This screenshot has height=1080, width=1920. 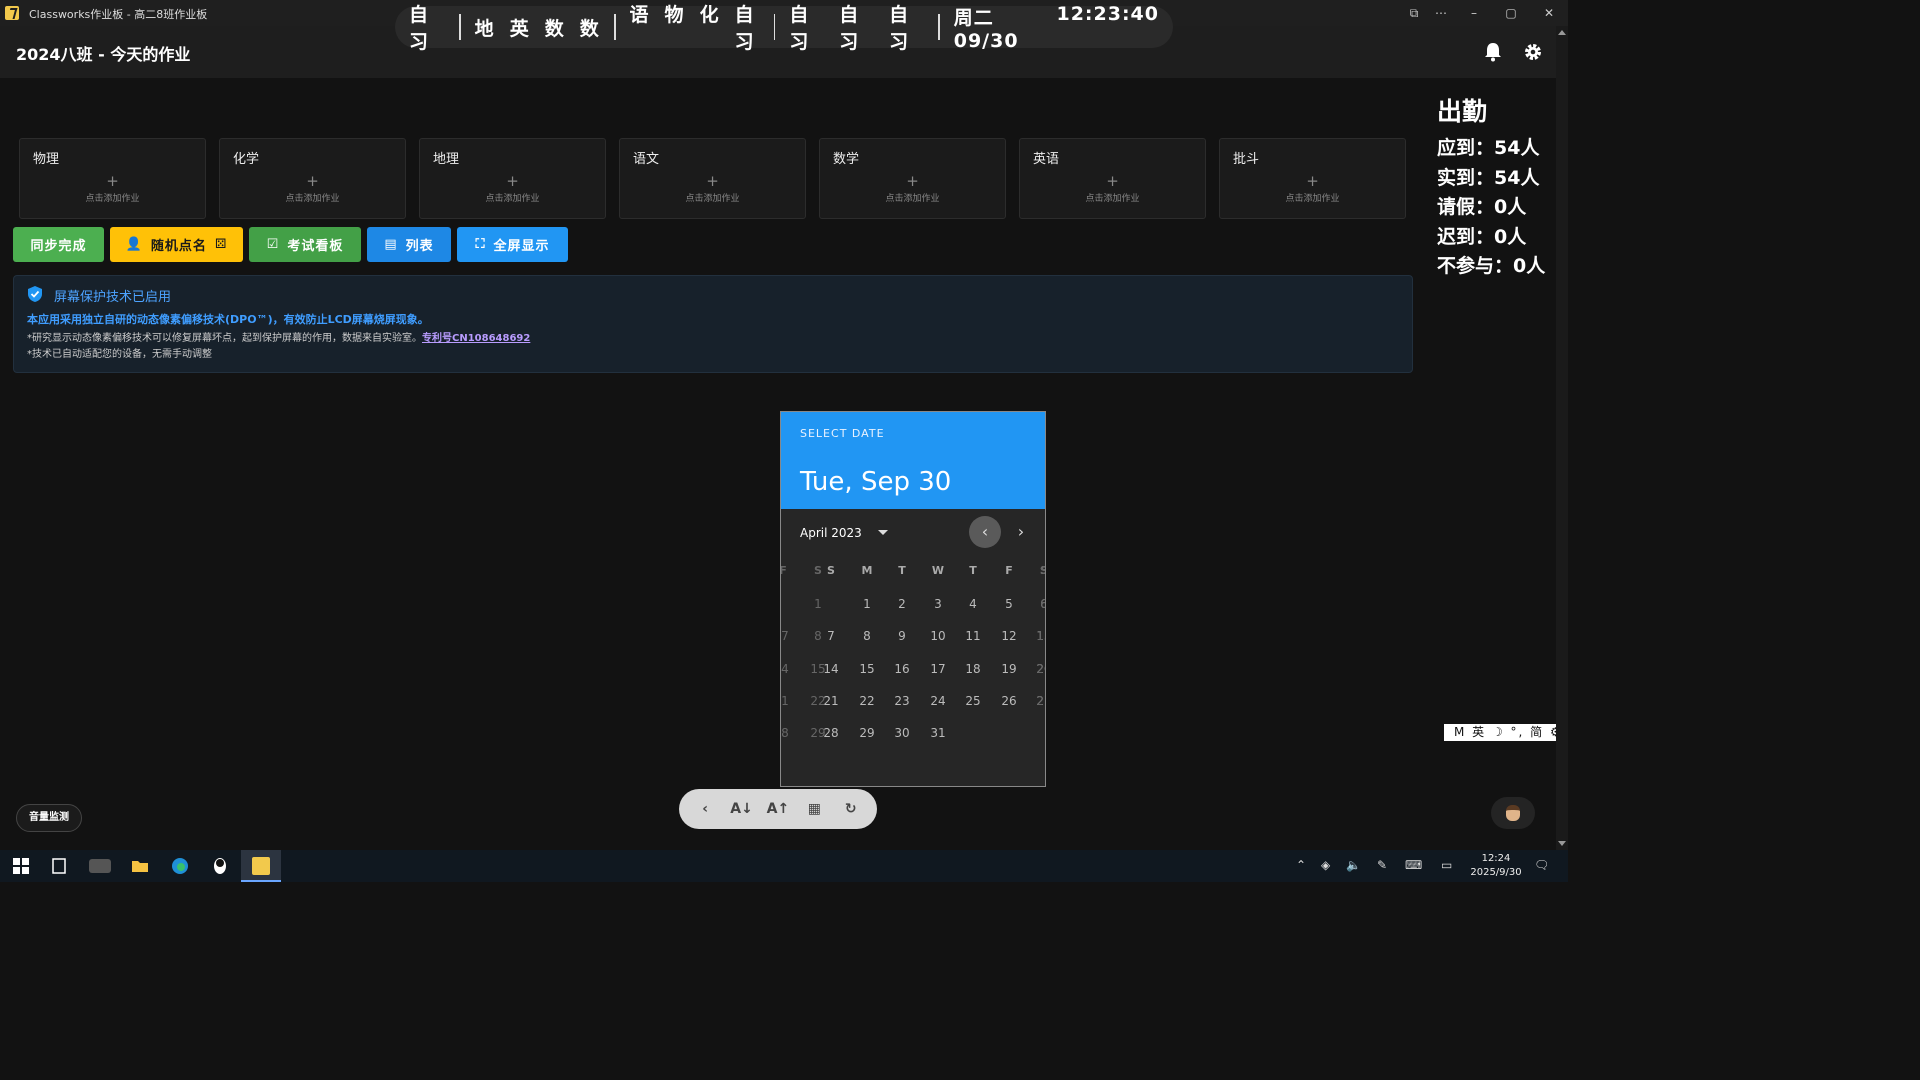 What do you see at coordinates (901, 733) in the screenshot?
I see `calendar-day: 30` at bounding box center [901, 733].